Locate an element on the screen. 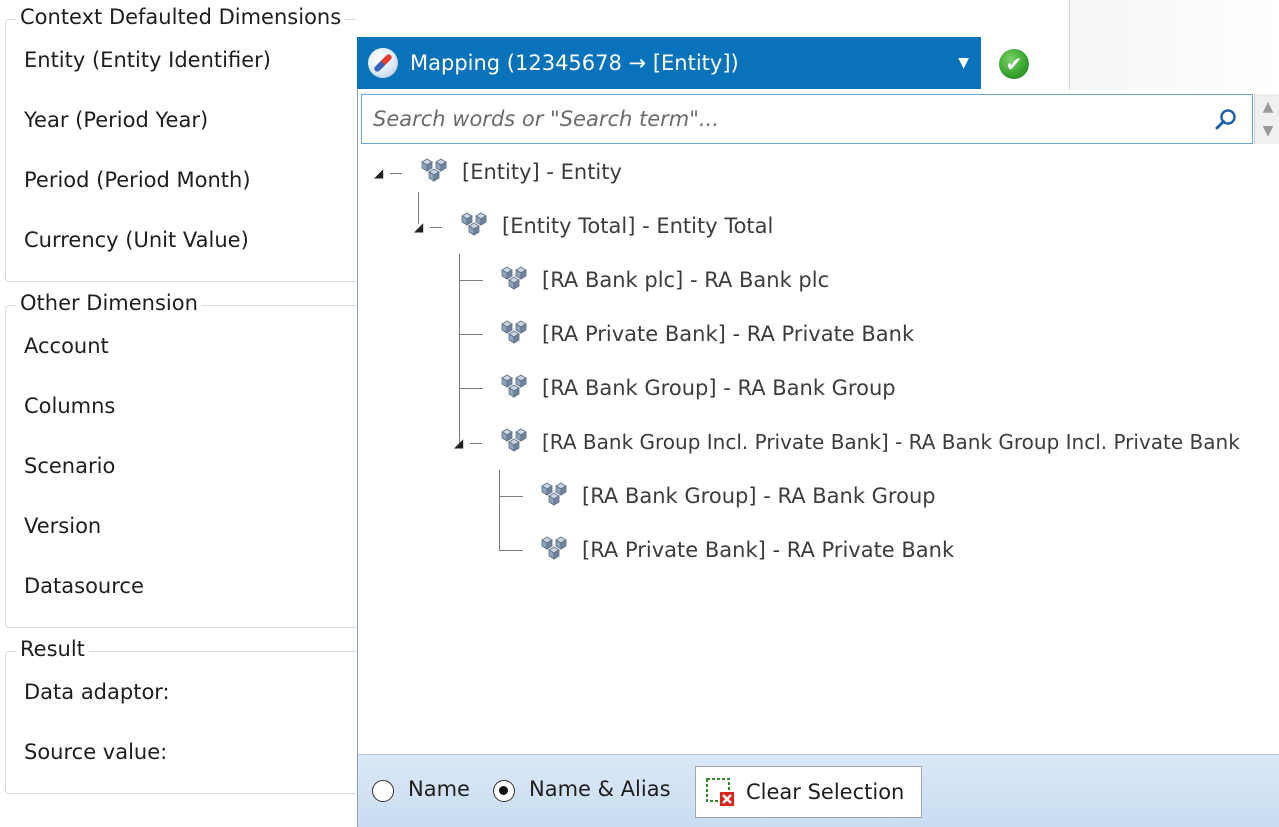 The image size is (1279, 827). row-label: Columns is located at coordinates (70, 406).